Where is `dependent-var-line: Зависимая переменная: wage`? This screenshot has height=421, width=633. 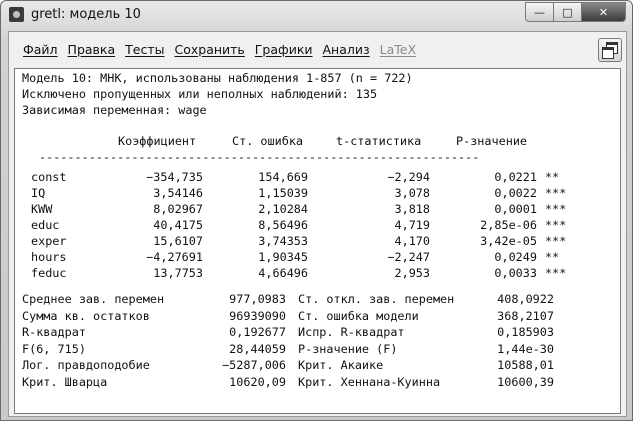
dependent-var-line: Зависимая переменная: wage is located at coordinates (114, 110).